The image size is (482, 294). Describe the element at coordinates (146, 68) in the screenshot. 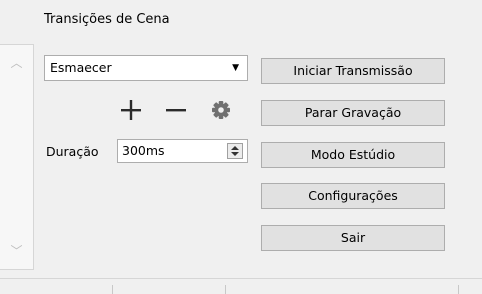

I see `transition-select: Esmaecer ▼` at that location.